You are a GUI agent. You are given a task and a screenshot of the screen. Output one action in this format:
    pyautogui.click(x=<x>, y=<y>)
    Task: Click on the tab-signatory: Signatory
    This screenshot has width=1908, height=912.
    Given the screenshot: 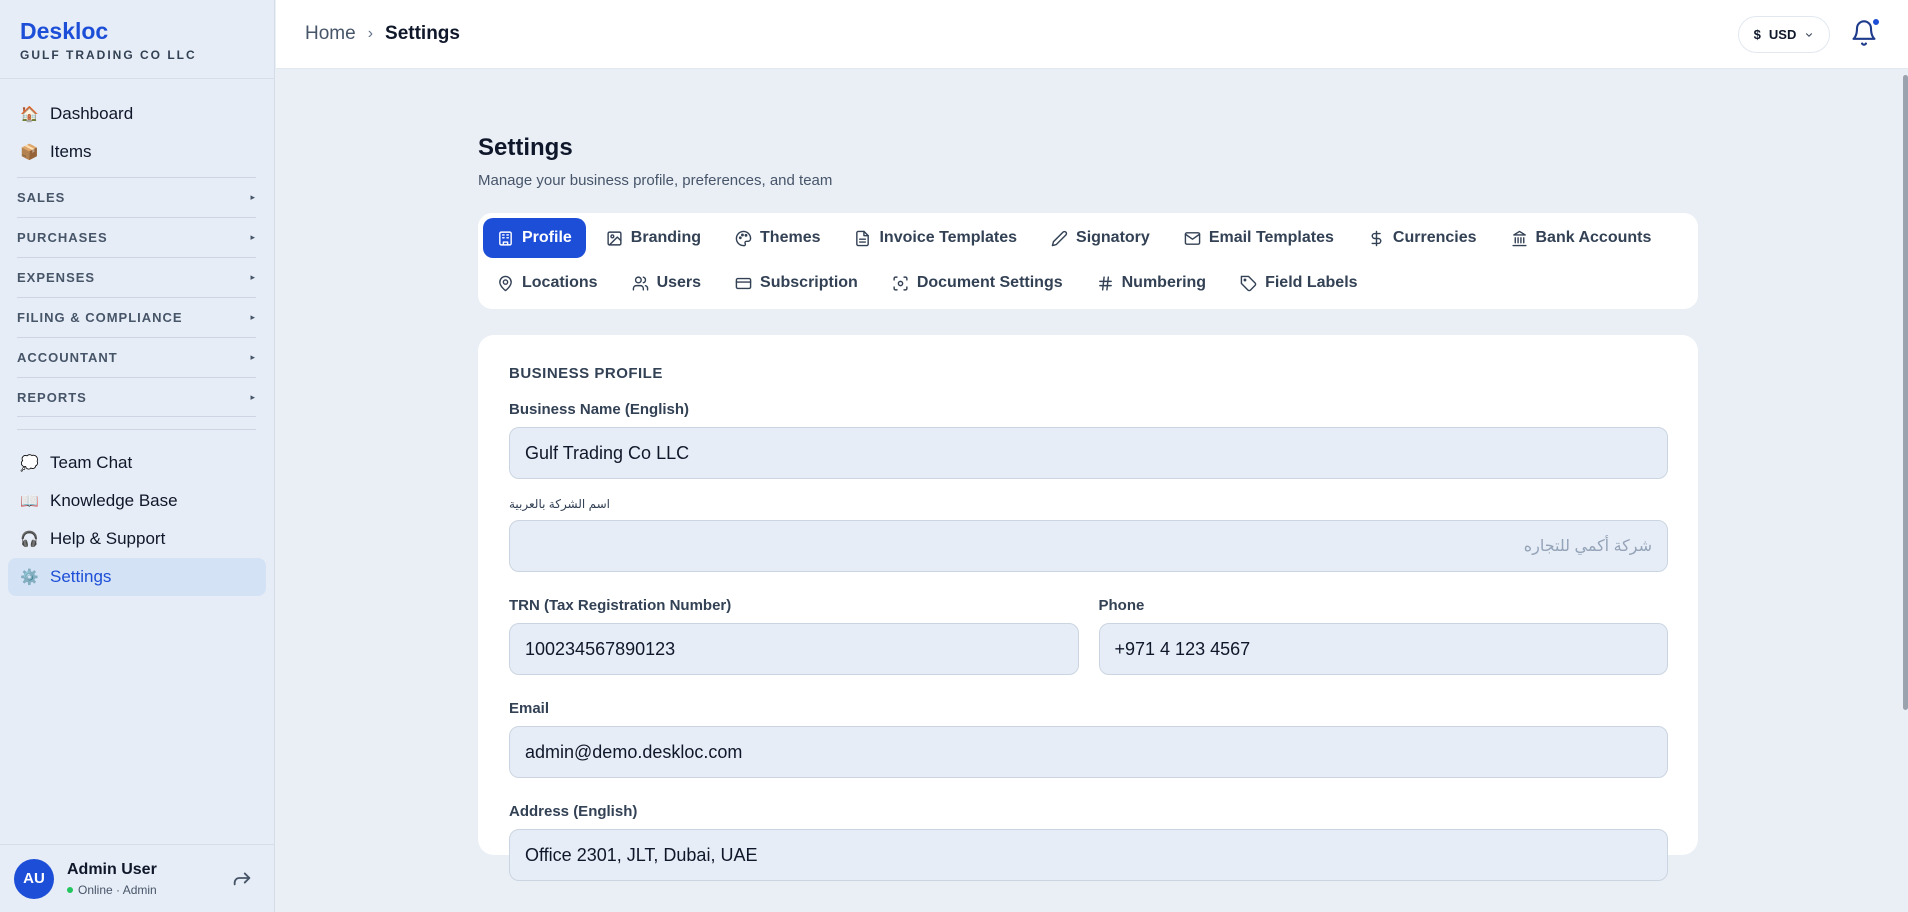 What is the action you would take?
    pyautogui.click(x=1100, y=238)
    